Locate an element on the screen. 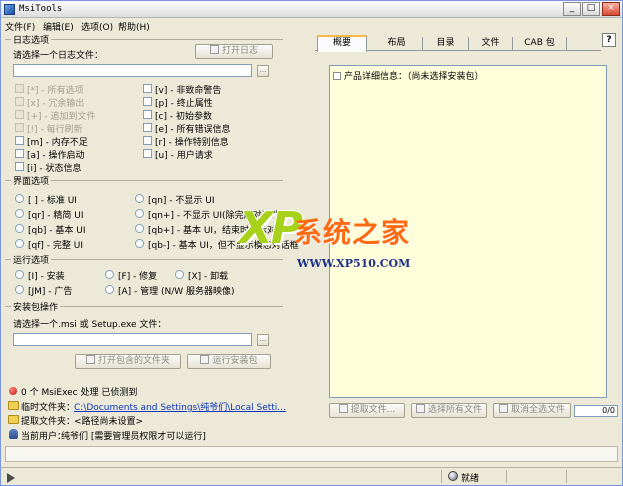 The width and height of the screenshot is (623, 486). log-opt-e-checkbox is located at coordinates (147, 127).